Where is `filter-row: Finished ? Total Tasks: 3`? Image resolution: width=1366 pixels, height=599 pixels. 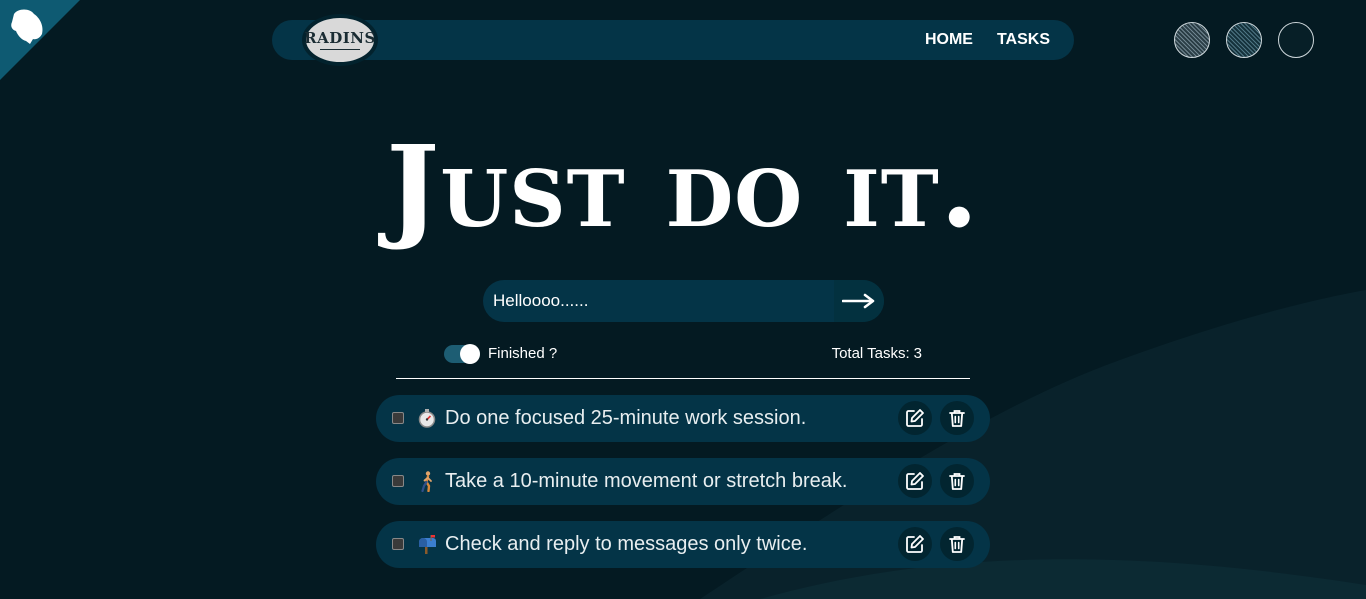 filter-row: Finished ? Total Tasks: 3 is located at coordinates (683, 354).